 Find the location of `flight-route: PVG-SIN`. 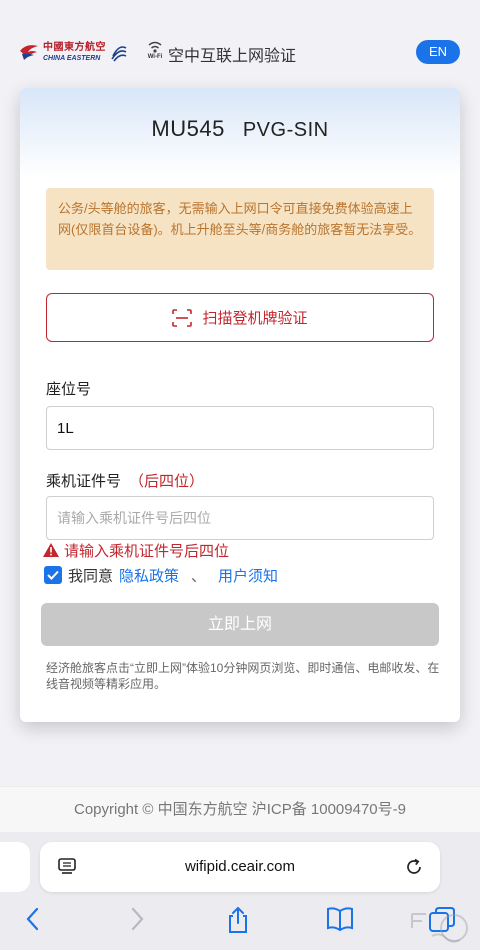

flight-route: PVG-SIN is located at coordinates (285, 130).